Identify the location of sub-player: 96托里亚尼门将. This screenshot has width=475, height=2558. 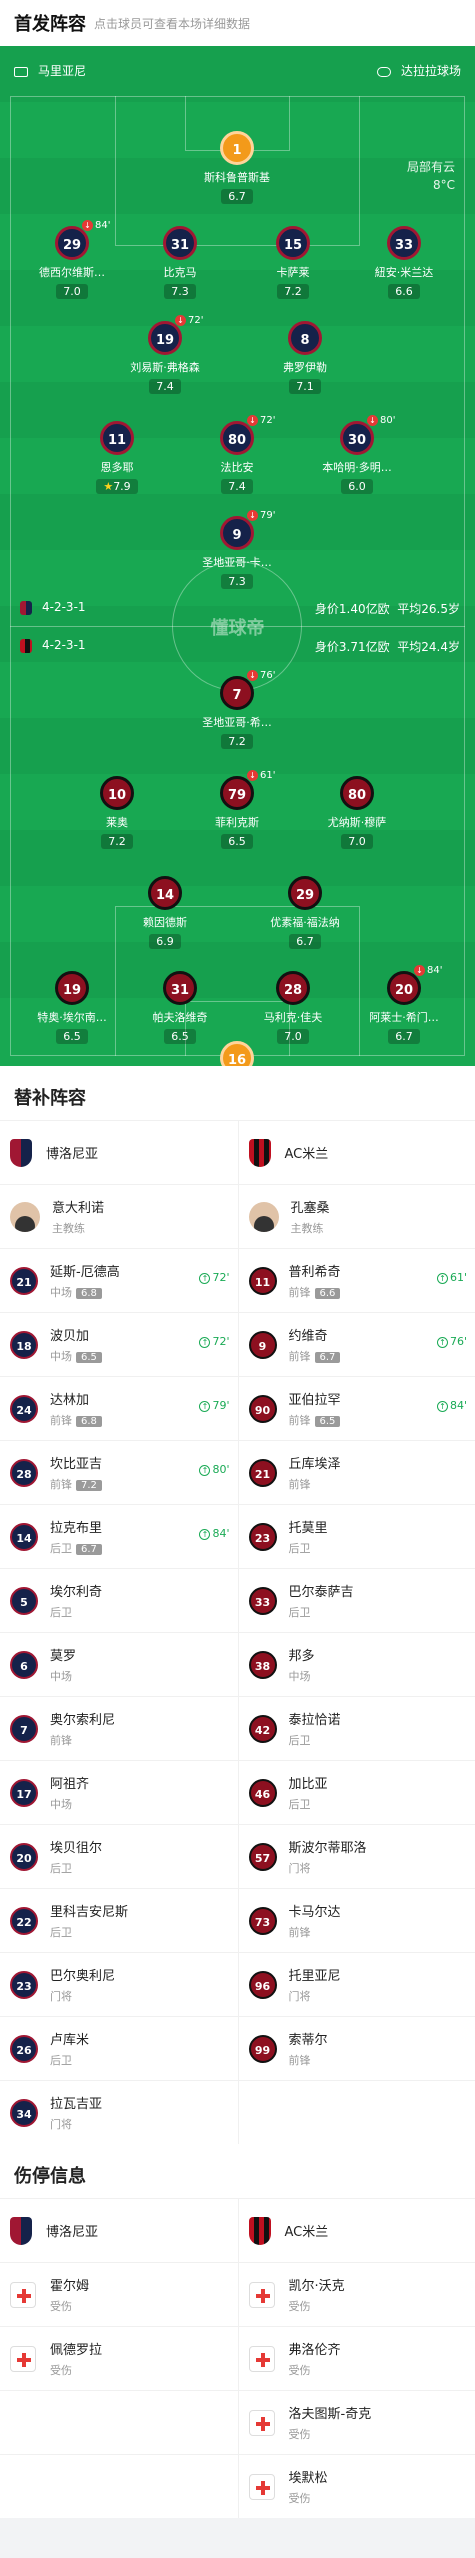
(356, 1984).